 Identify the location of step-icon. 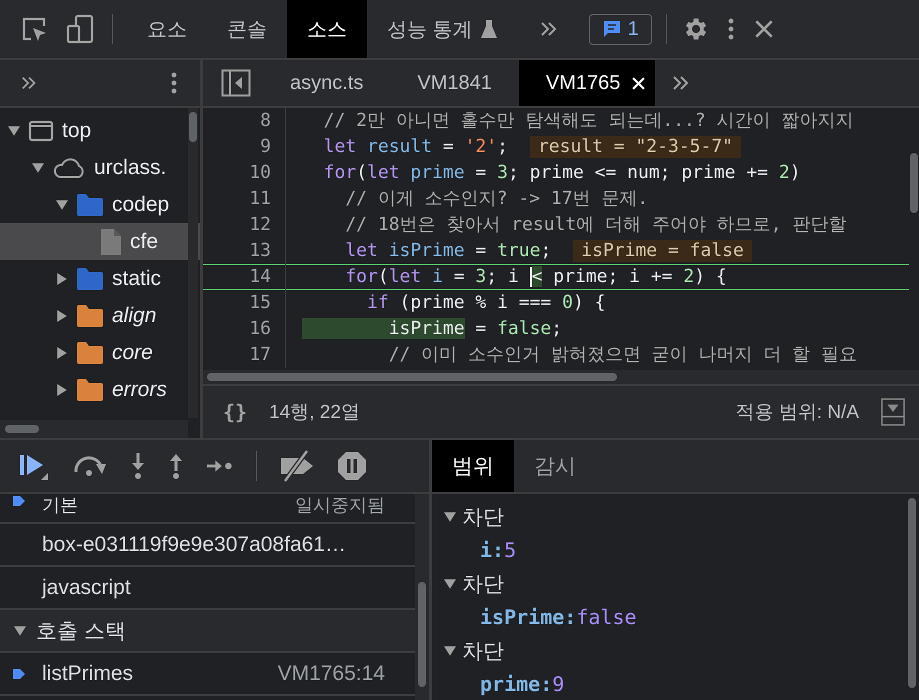
(220, 466).